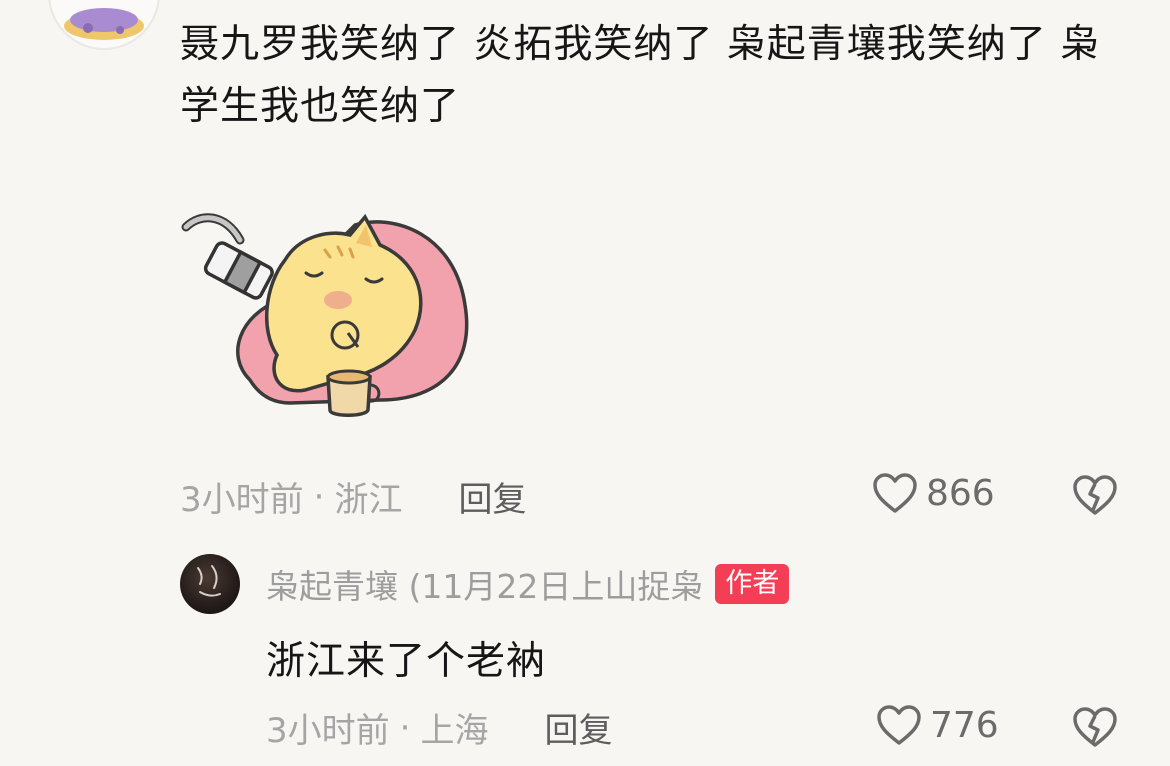  What do you see at coordinates (454, 731) in the screenshot?
I see `reply-location: 上海` at bounding box center [454, 731].